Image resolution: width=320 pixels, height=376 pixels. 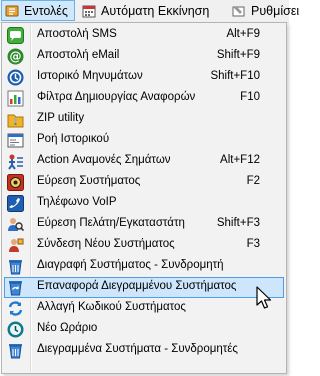 I want to click on menu-item-label: ZIP utility, so click(x=61, y=118).